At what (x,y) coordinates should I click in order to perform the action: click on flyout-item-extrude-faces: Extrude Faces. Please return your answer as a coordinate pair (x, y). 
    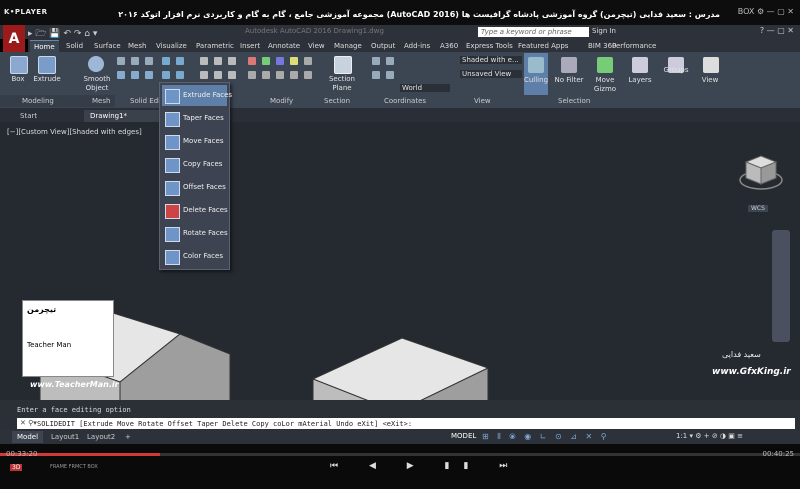
    Looking at the image, I should click on (197, 95).